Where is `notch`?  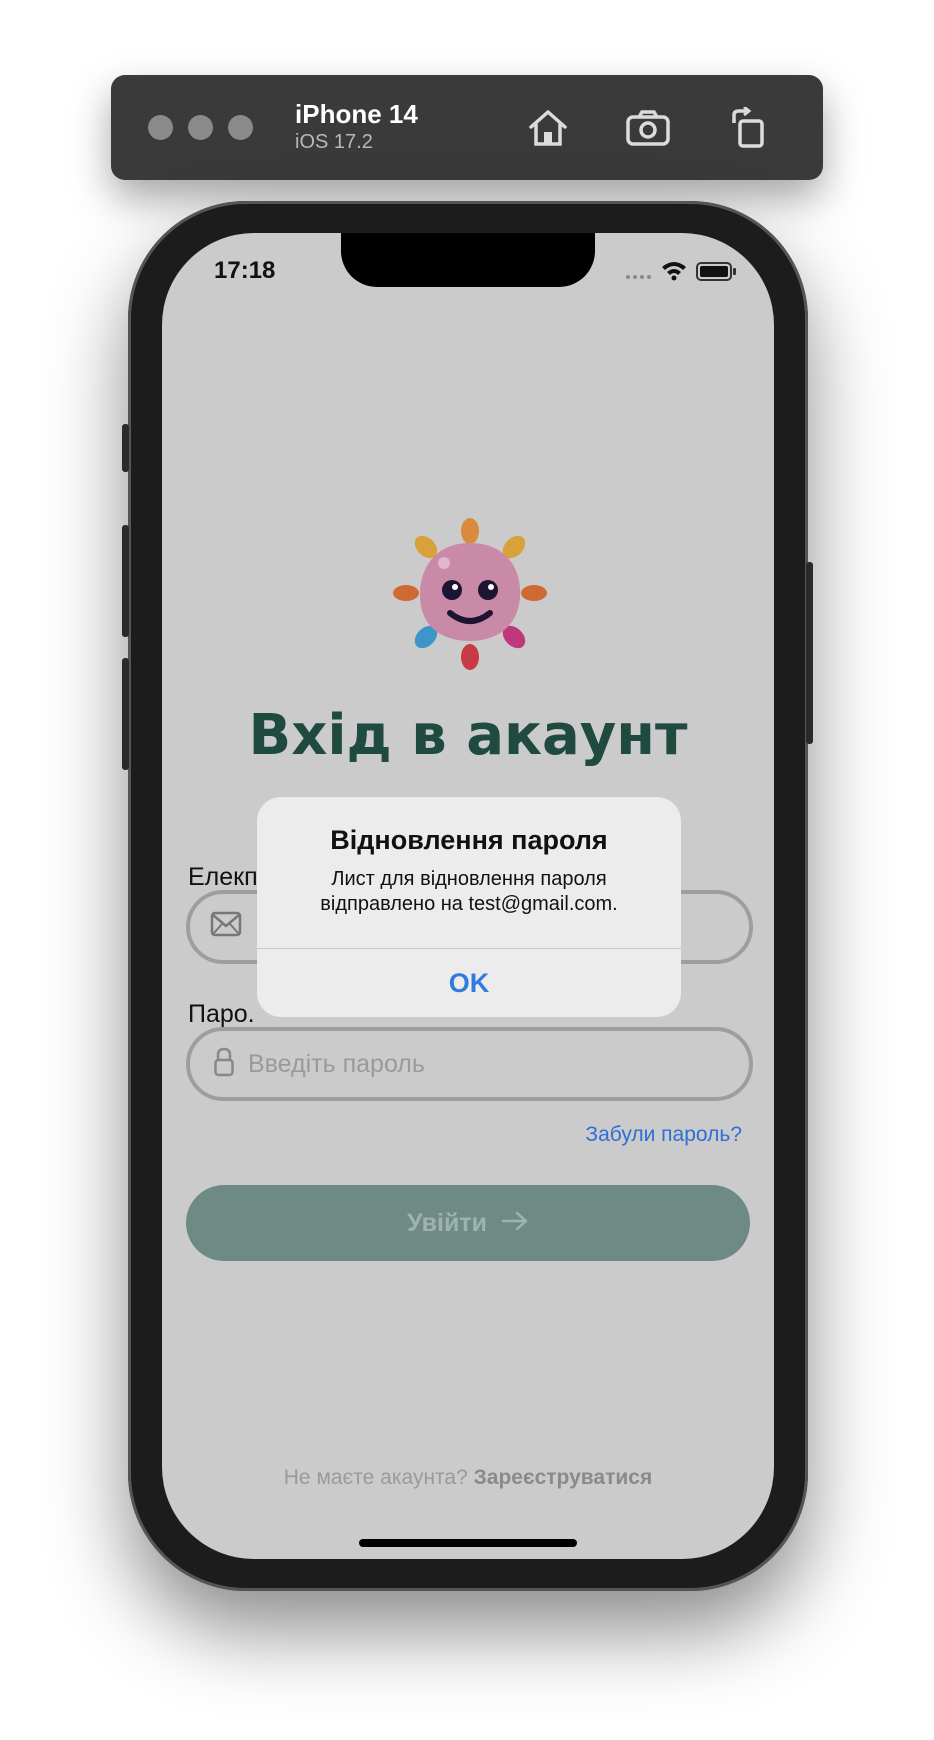 notch is located at coordinates (468, 260).